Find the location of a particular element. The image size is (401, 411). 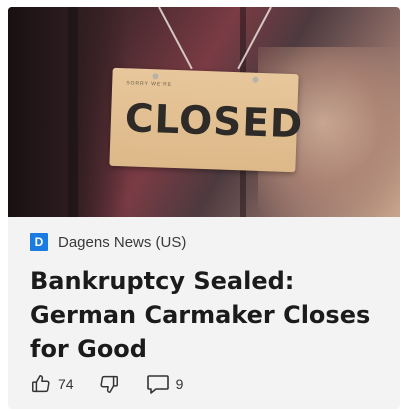

sign-small-text: SORRY WE'RE is located at coordinates (149, 84).